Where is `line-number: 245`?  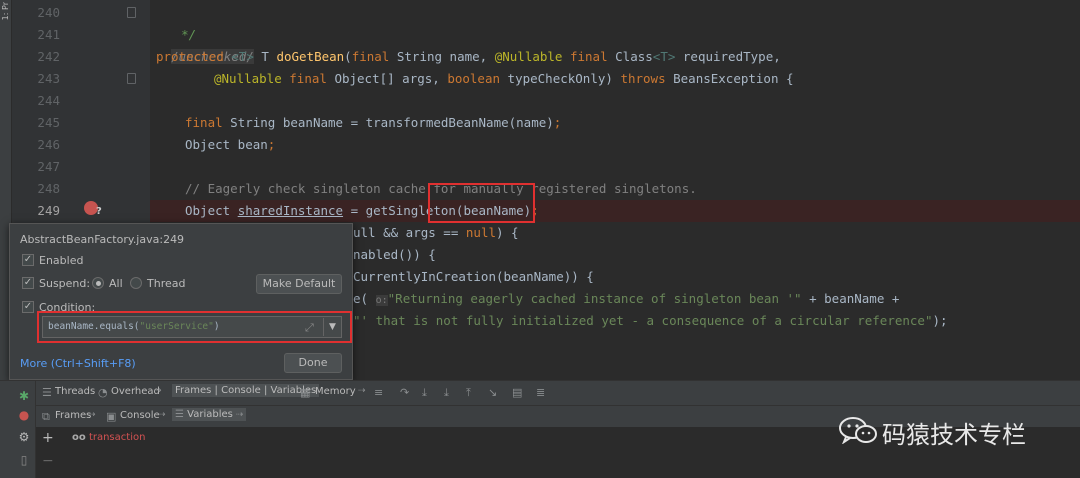
line-number: 245 is located at coordinates (48, 122).